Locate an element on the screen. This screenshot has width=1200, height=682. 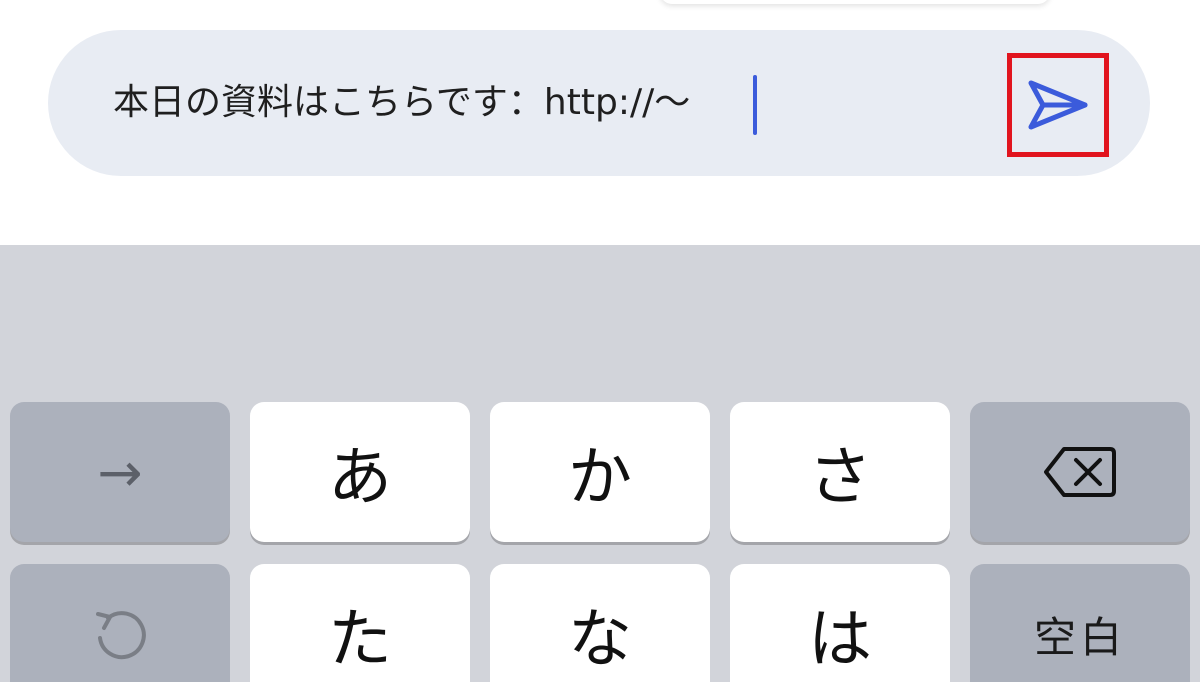
key-sa: さ is located at coordinates (840, 472).